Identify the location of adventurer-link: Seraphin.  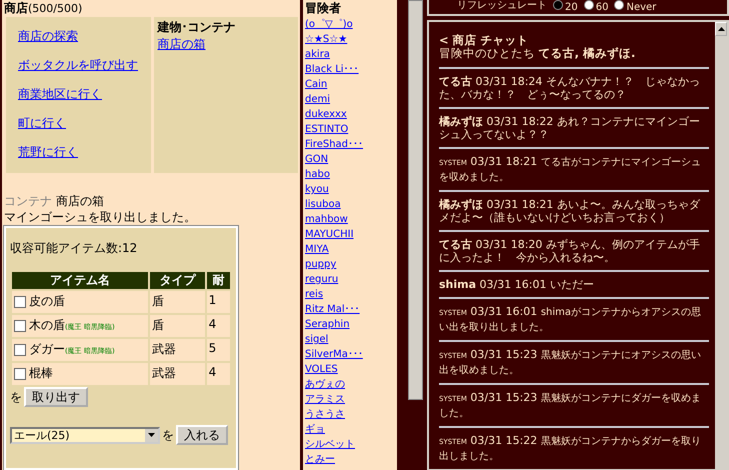
(327, 324).